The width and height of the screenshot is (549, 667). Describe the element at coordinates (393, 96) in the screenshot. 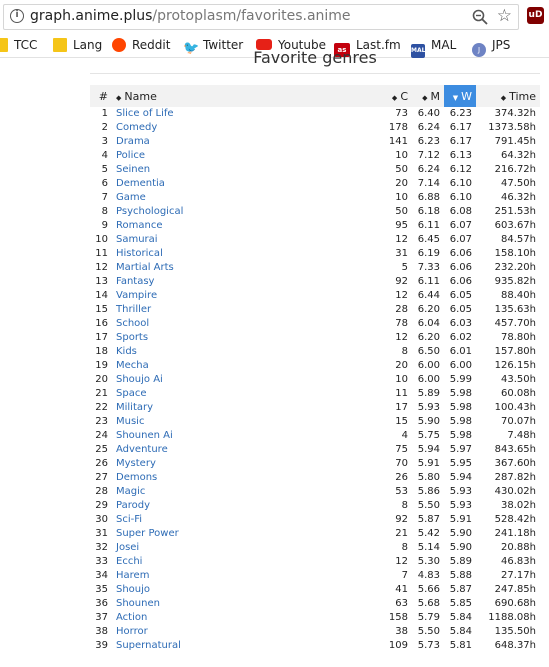

I see `column-header-count: ◆ C` at that location.